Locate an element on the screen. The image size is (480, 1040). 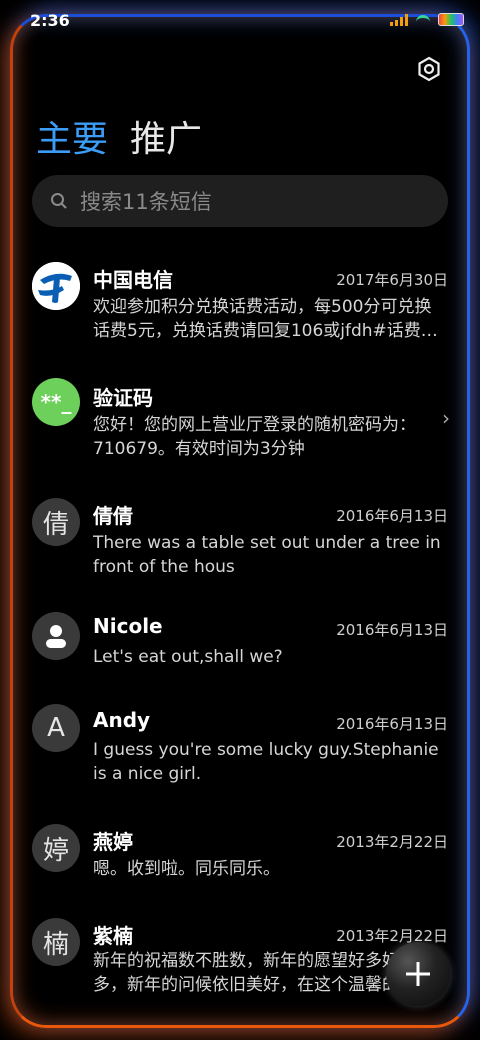
contact-avatar: 楠 is located at coordinates (56, 942).